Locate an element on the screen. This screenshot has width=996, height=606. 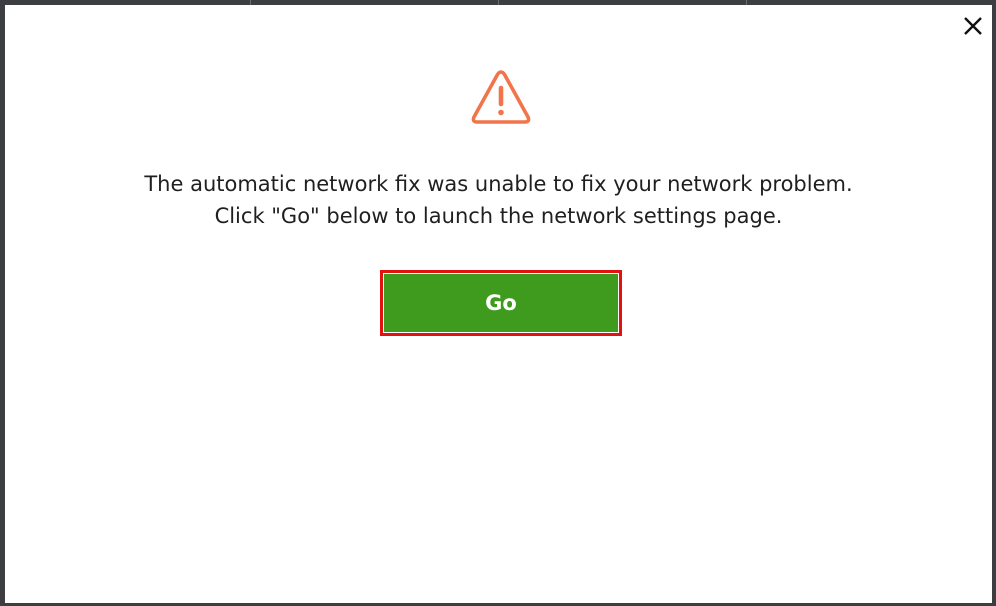
close-button is located at coordinates (973, 26).